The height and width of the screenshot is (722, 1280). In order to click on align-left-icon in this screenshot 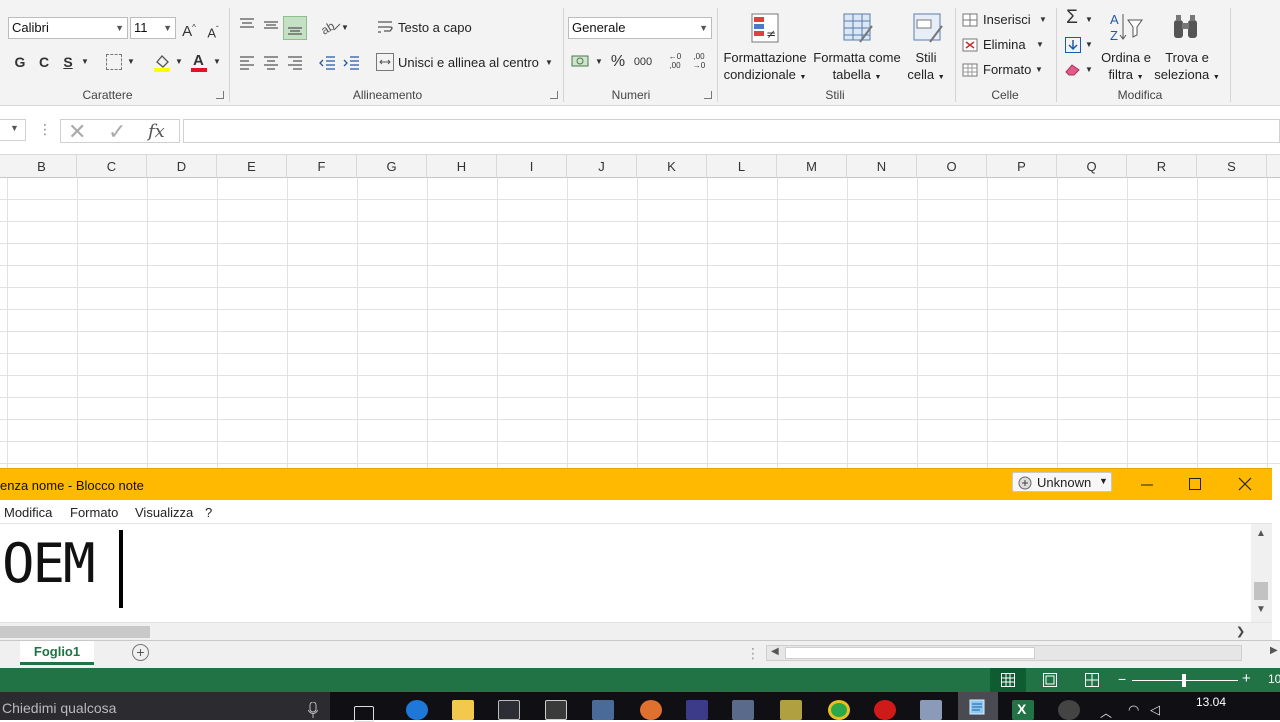, I will do `click(247, 62)`.